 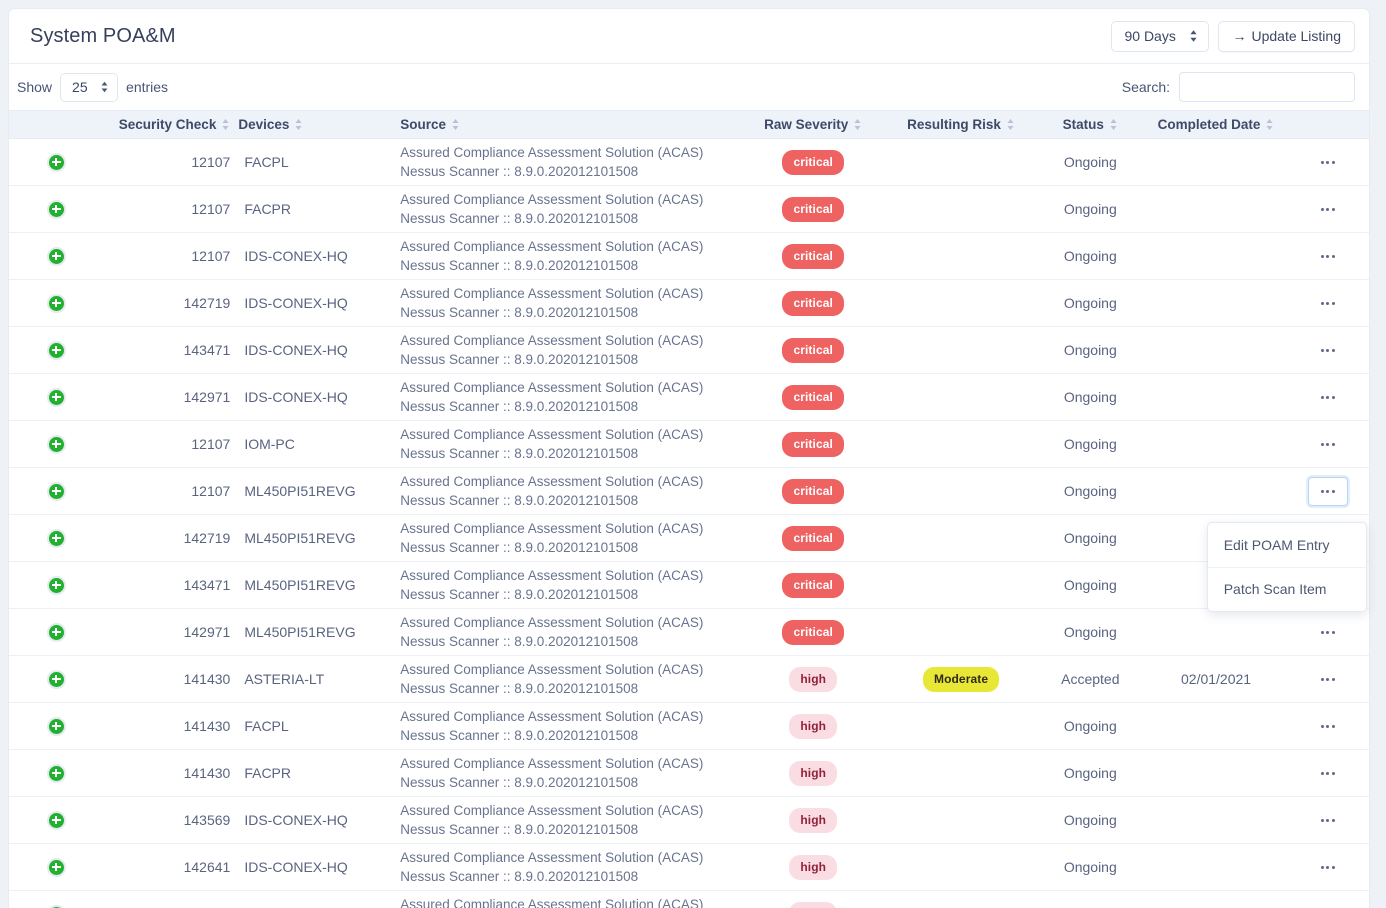 I want to click on col-completed-date: Completed Date, so click(x=1216, y=124).